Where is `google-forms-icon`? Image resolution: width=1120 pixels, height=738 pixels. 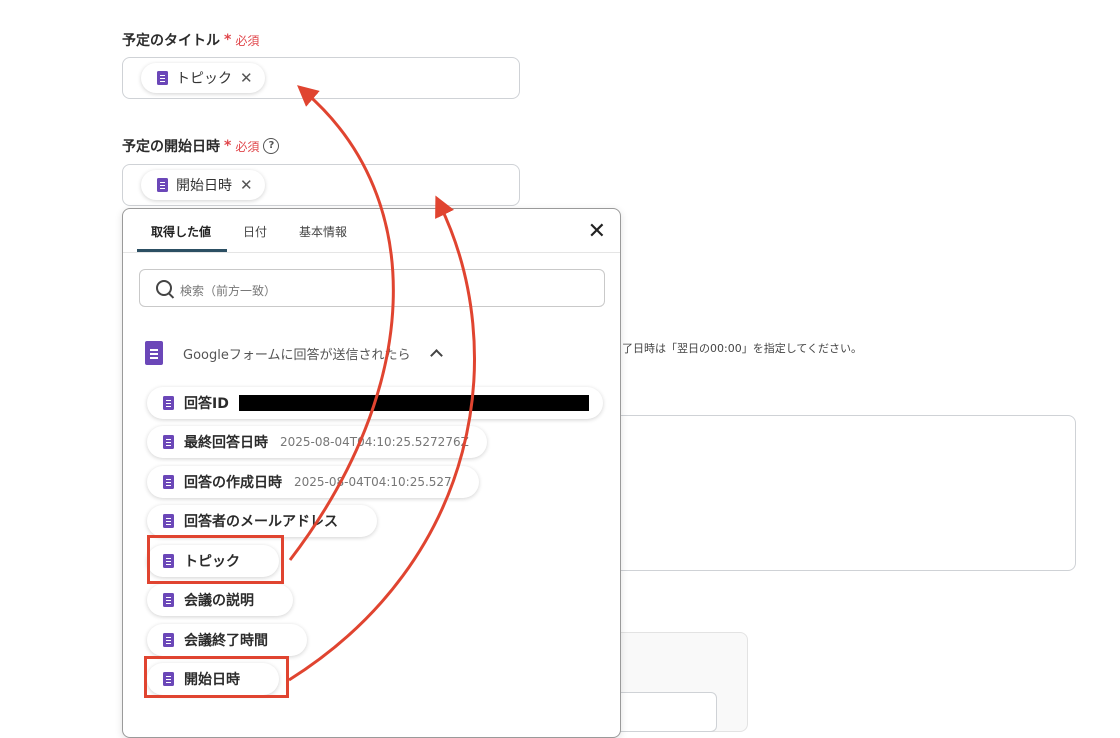
google-forms-icon is located at coordinates (154, 353).